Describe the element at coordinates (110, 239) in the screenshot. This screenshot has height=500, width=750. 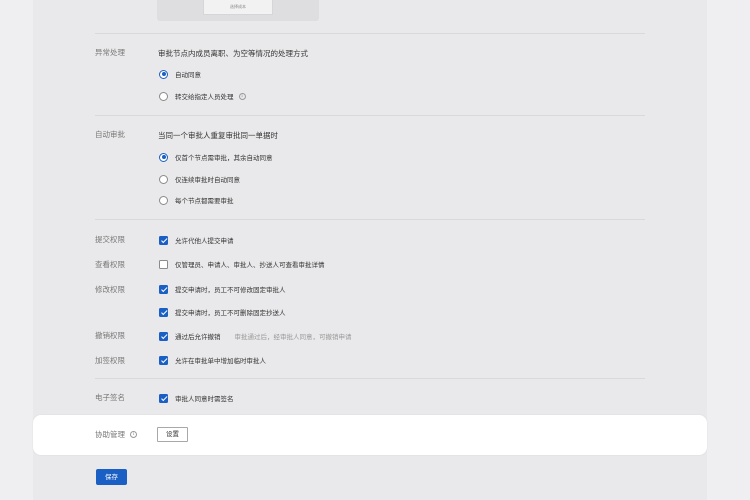
I see `submit-permission-label: 提交权限` at that location.